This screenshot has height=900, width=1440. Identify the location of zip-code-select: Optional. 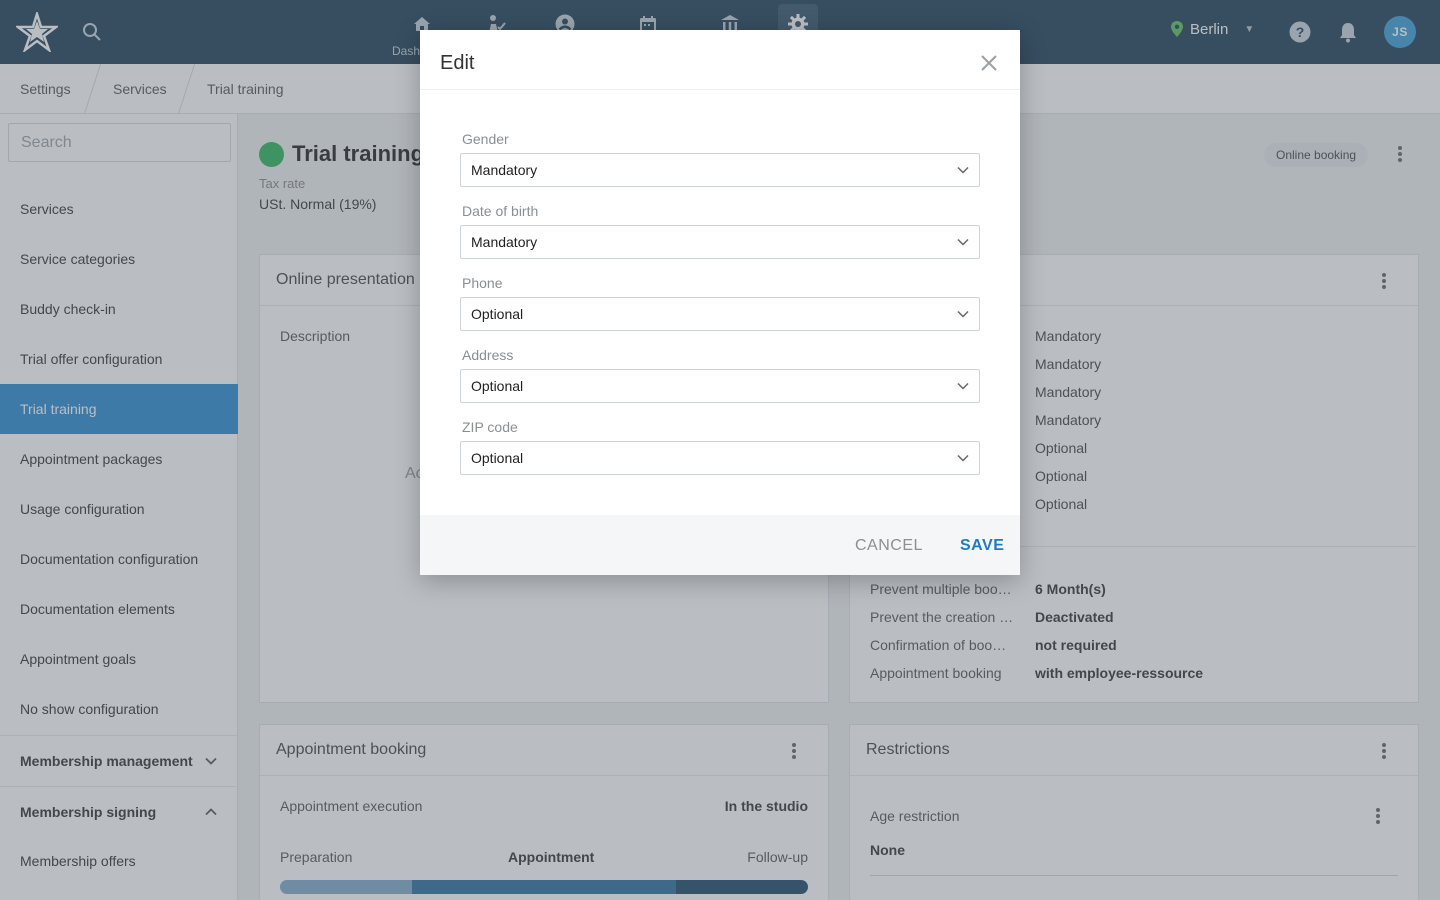
(720, 458).